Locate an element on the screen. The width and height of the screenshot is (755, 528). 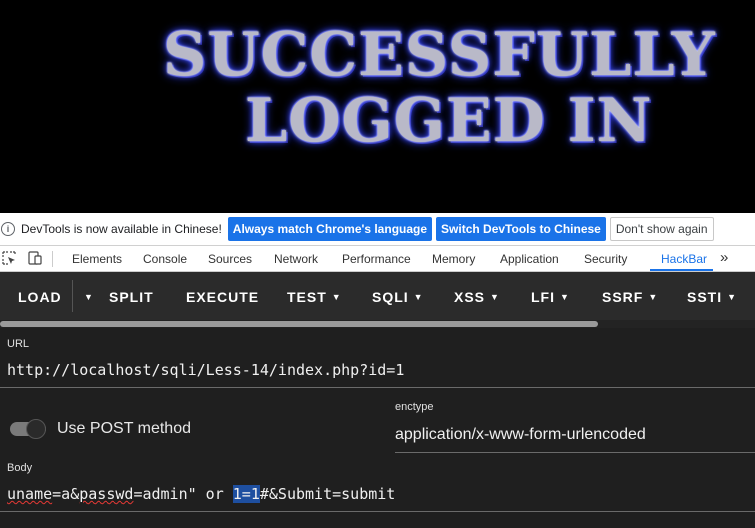
load-dropdown-icon: ▼ is located at coordinates (86, 297).